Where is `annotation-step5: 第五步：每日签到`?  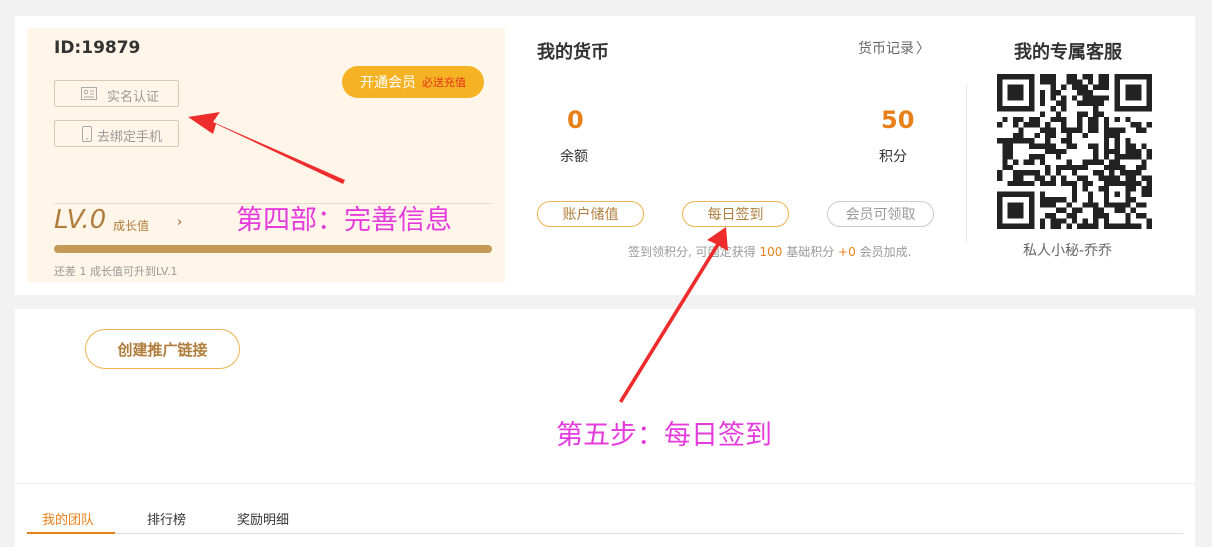 annotation-step5: 第五步：每日签到 is located at coordinates (664, 435).